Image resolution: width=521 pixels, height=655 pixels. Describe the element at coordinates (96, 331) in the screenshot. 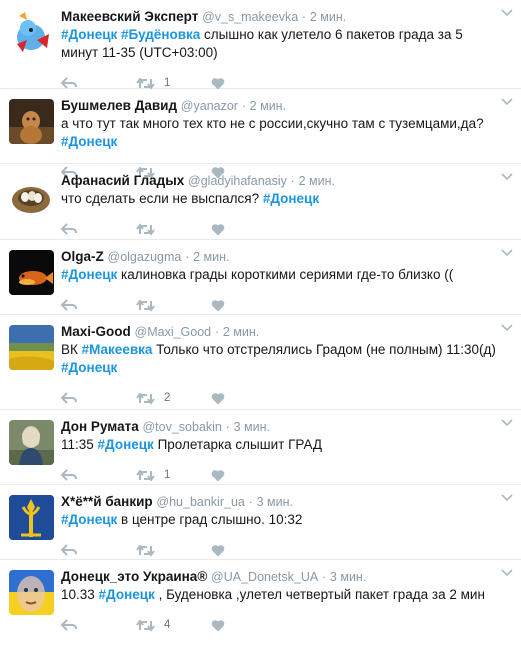

I see `fullname: Maxi-Good` at that location.